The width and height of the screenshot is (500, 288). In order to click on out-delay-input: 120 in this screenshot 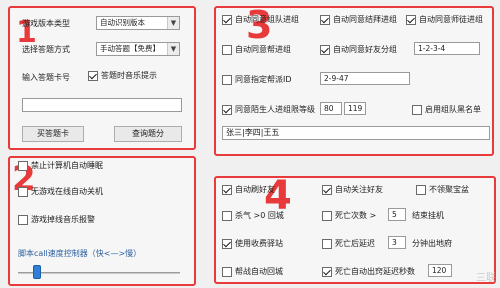, I will do `click(440, 270)`.